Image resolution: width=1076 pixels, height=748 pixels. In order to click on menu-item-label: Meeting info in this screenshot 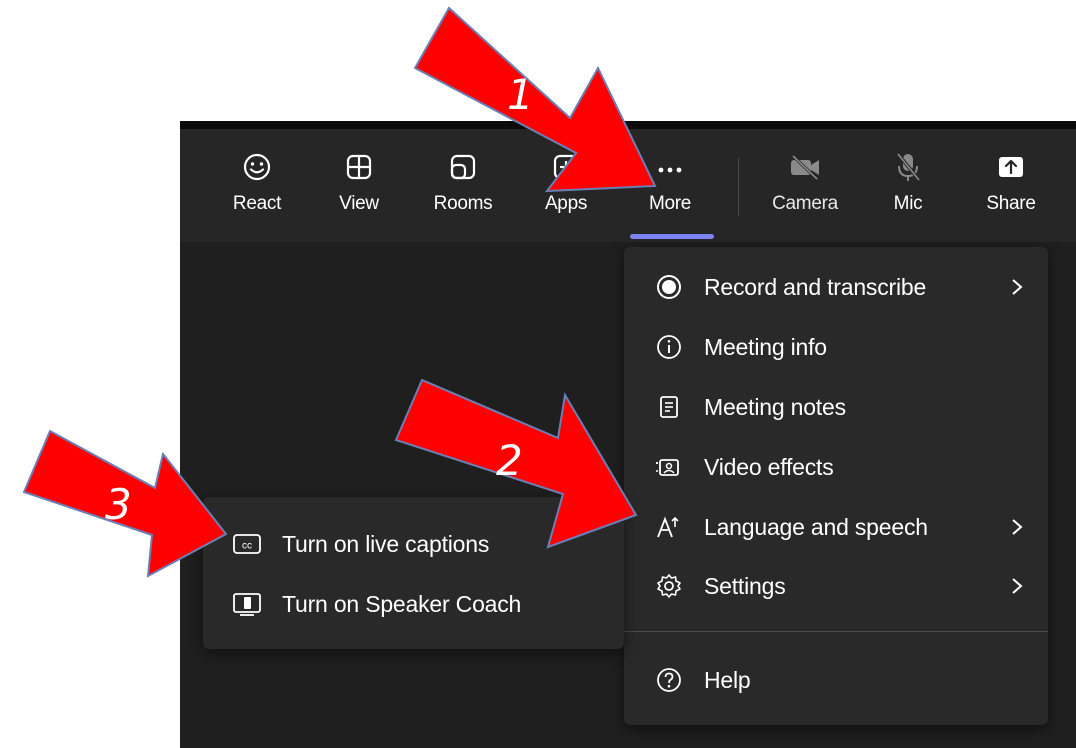, I will do `click(765, 346)`.